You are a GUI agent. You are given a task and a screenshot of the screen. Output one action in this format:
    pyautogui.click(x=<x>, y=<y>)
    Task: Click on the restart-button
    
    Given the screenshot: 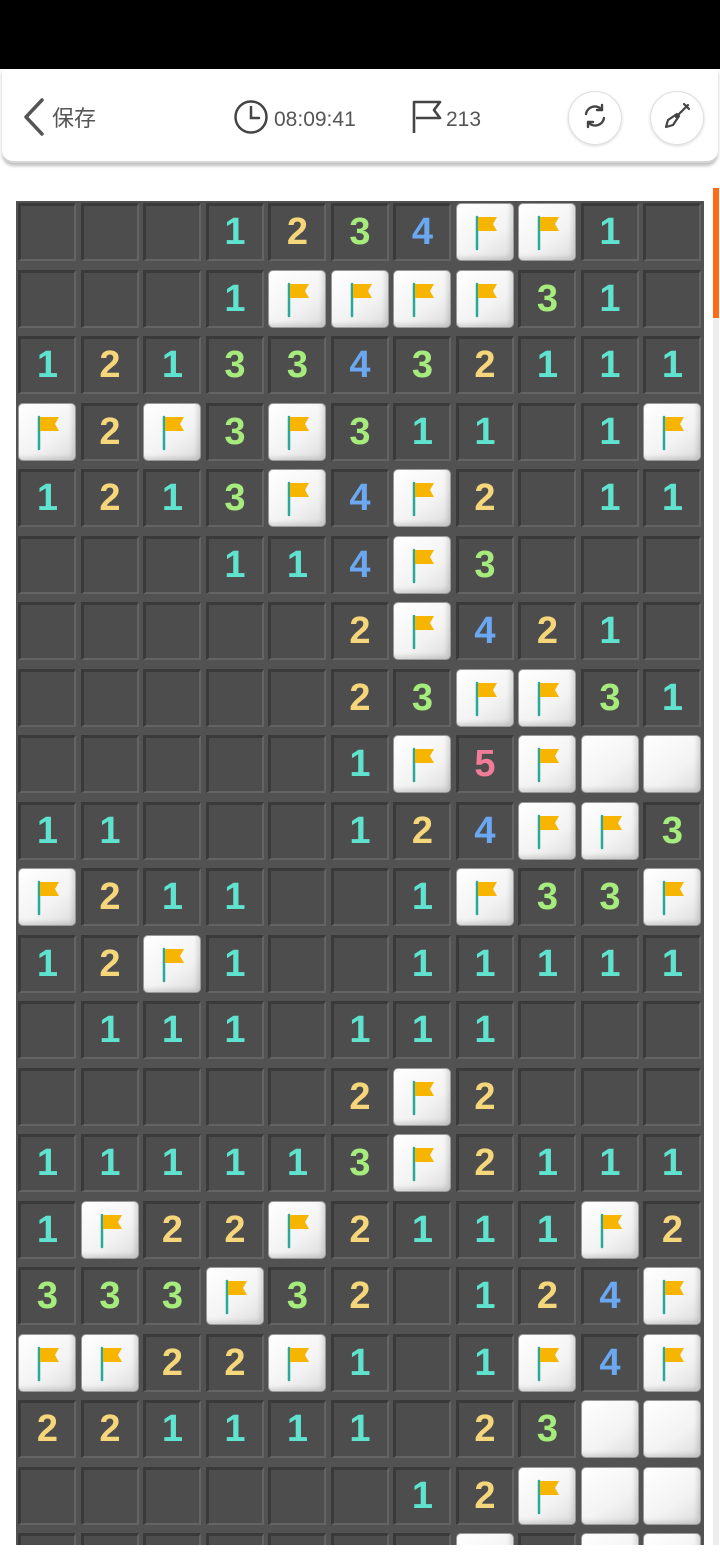 What is the action you would take?
    pyautogui.click(x=595, y=118)
    